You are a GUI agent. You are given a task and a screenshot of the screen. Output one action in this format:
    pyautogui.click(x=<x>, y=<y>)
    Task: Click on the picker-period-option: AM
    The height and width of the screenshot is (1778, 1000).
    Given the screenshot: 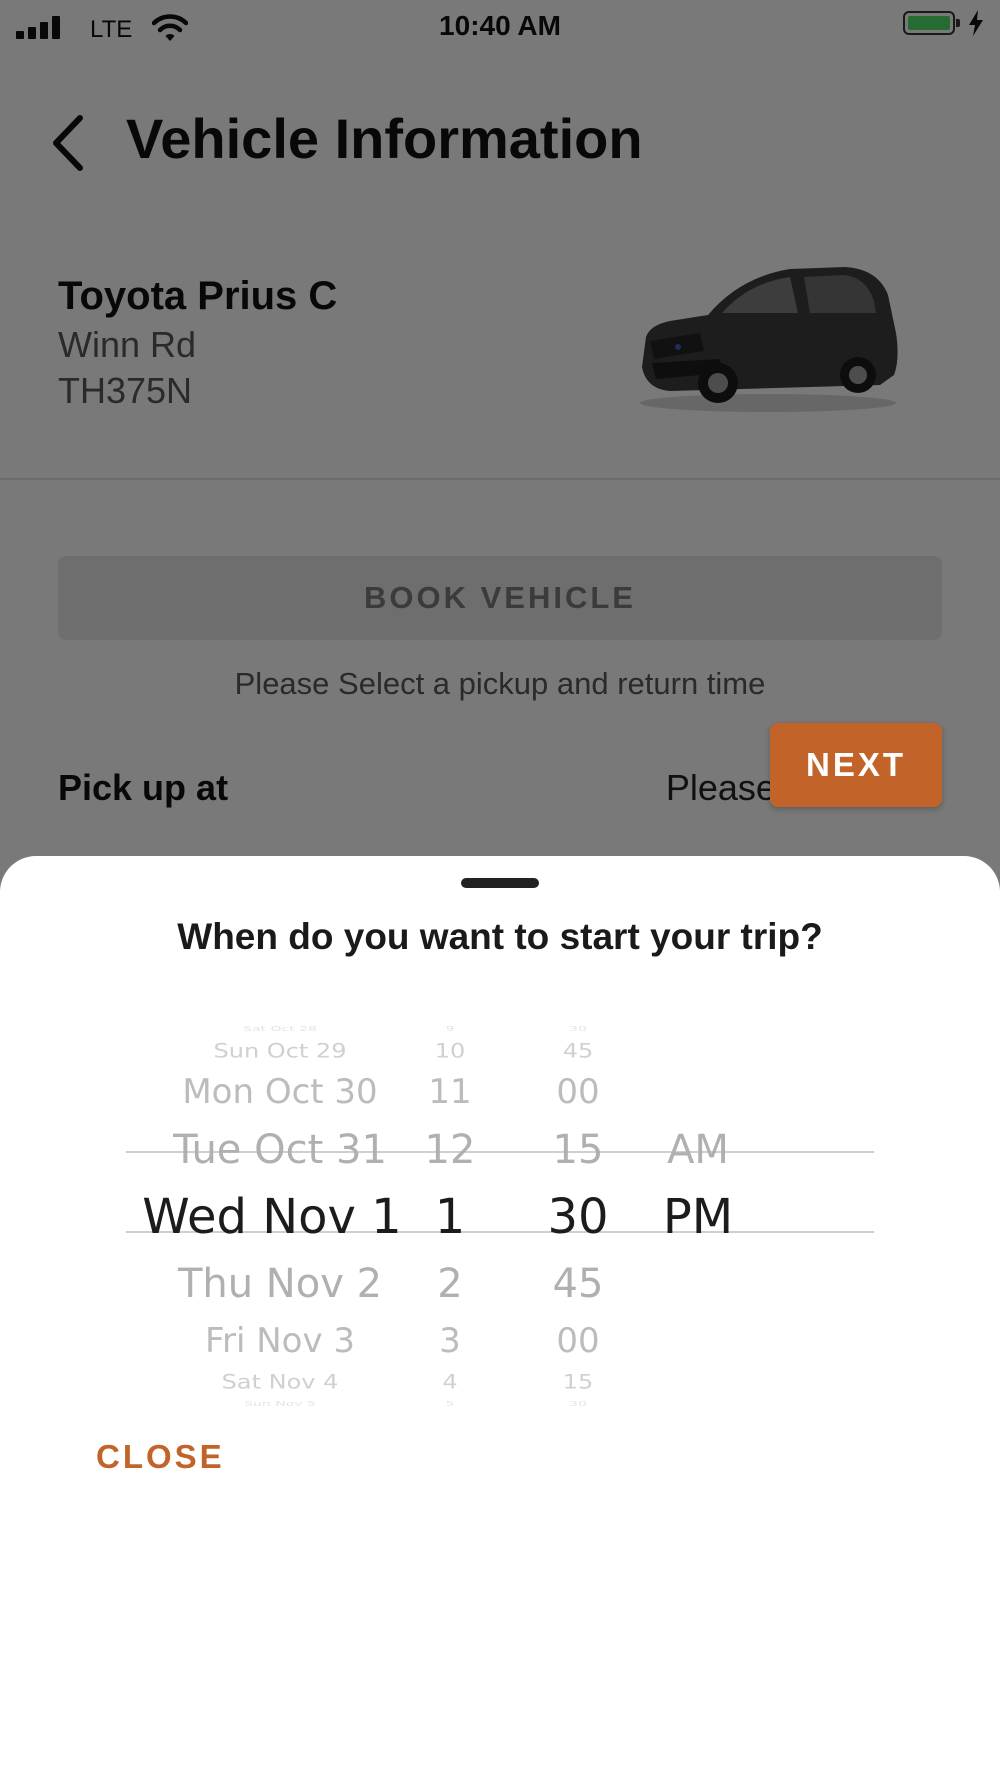 What is the action you would take?
    pyautogui.click(x=698, y=1150)
    